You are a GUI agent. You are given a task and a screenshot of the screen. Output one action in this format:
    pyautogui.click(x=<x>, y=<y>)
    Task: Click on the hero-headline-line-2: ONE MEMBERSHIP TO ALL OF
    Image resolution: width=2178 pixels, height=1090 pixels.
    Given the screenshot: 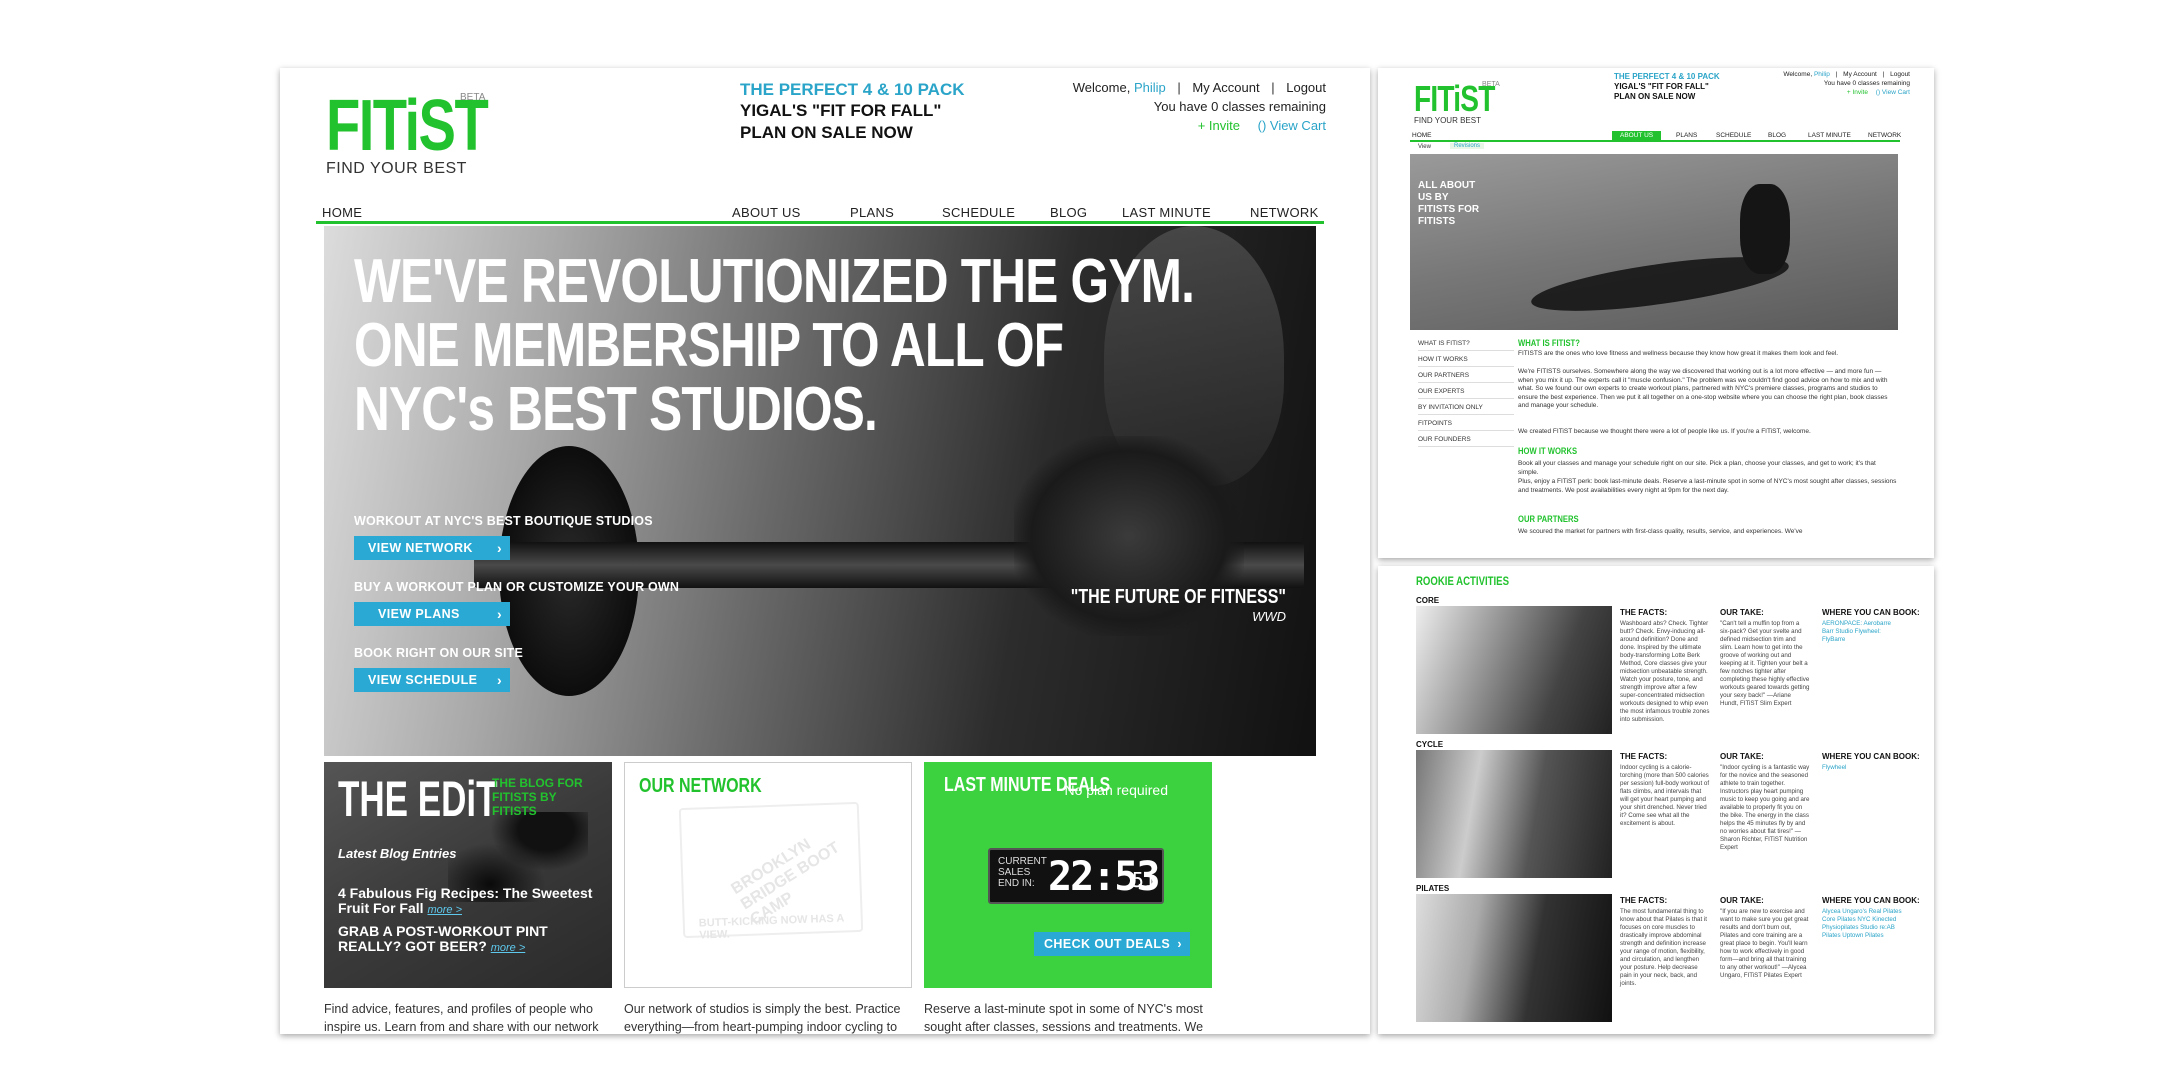 What is the action you would take?
    pyautogui.click(x=709, y=345)
    